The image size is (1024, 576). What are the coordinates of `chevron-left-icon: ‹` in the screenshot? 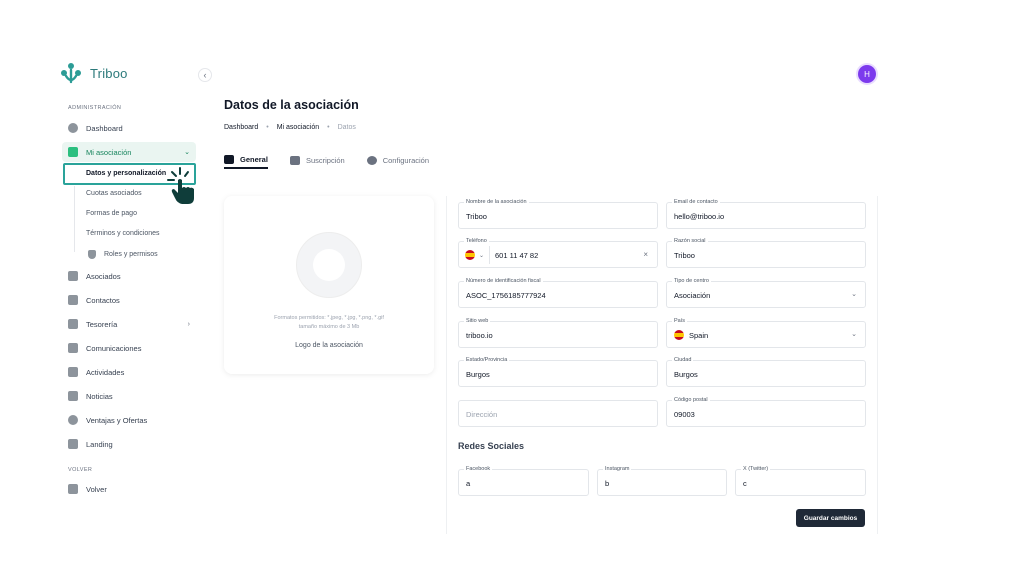 It's located at (205, 75).